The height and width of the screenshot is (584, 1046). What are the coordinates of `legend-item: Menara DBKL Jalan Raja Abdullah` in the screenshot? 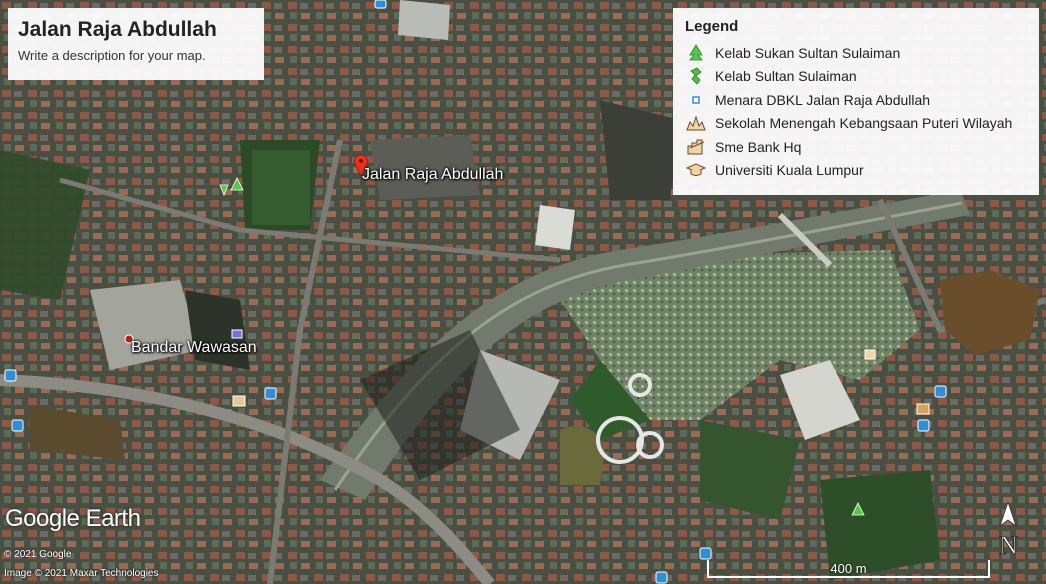 It's located at (856, 100).